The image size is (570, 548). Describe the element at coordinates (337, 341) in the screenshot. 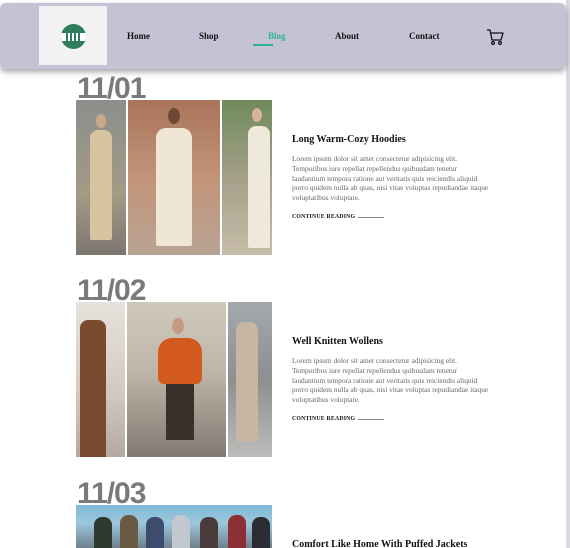

I see `post-title: Well Knitten Wollens` at that location.